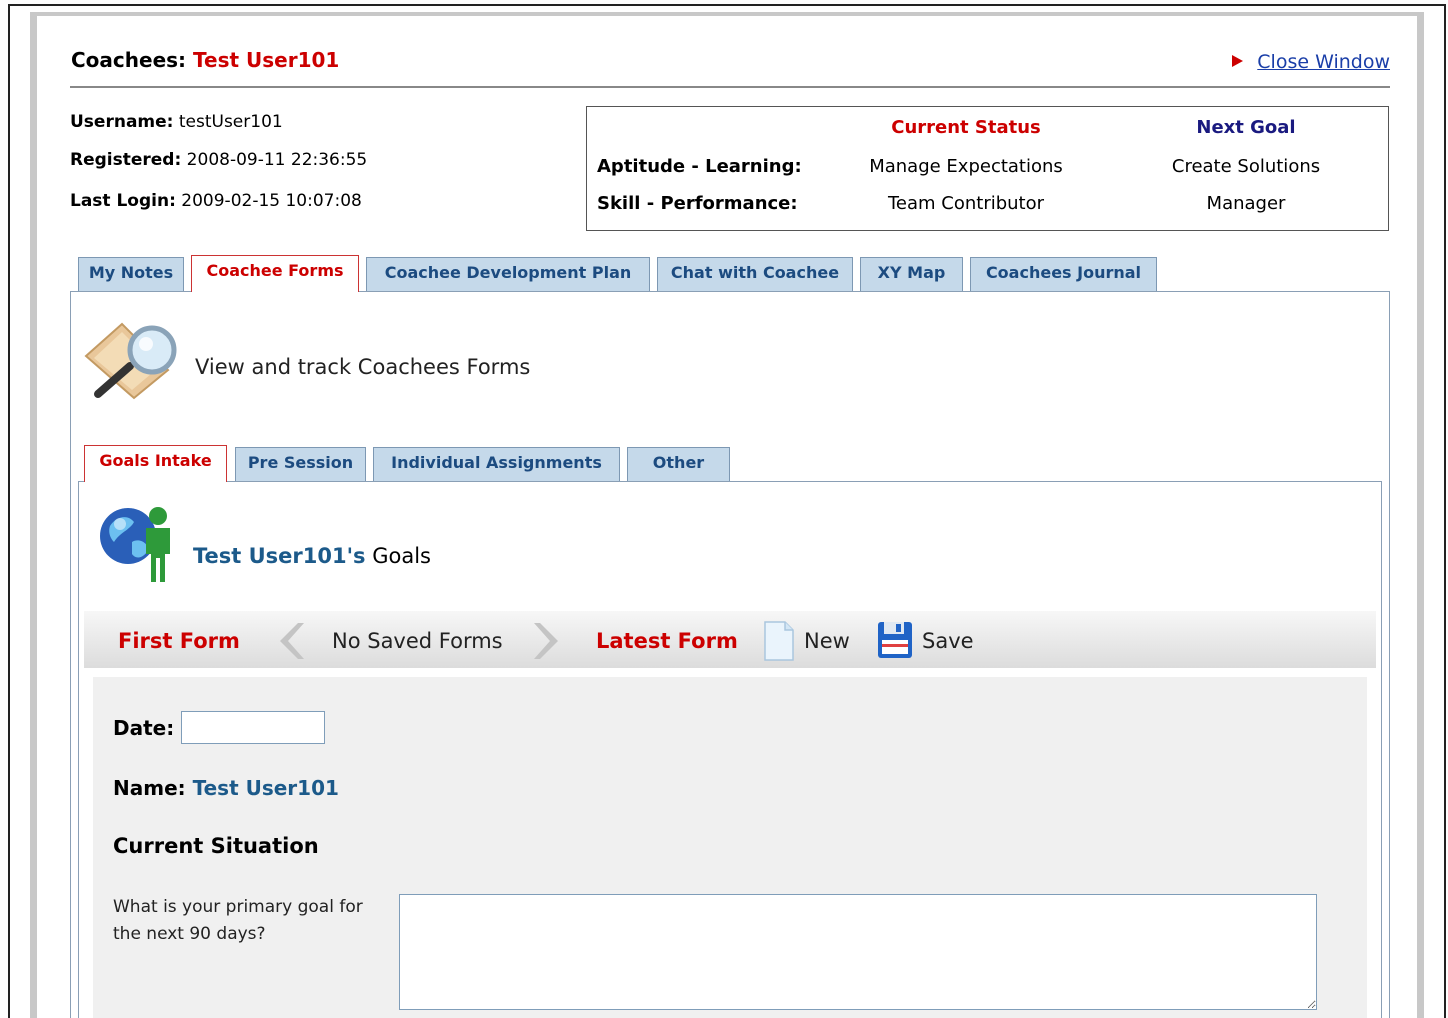  I want to click on magnifier-icon, so click(130, 361).